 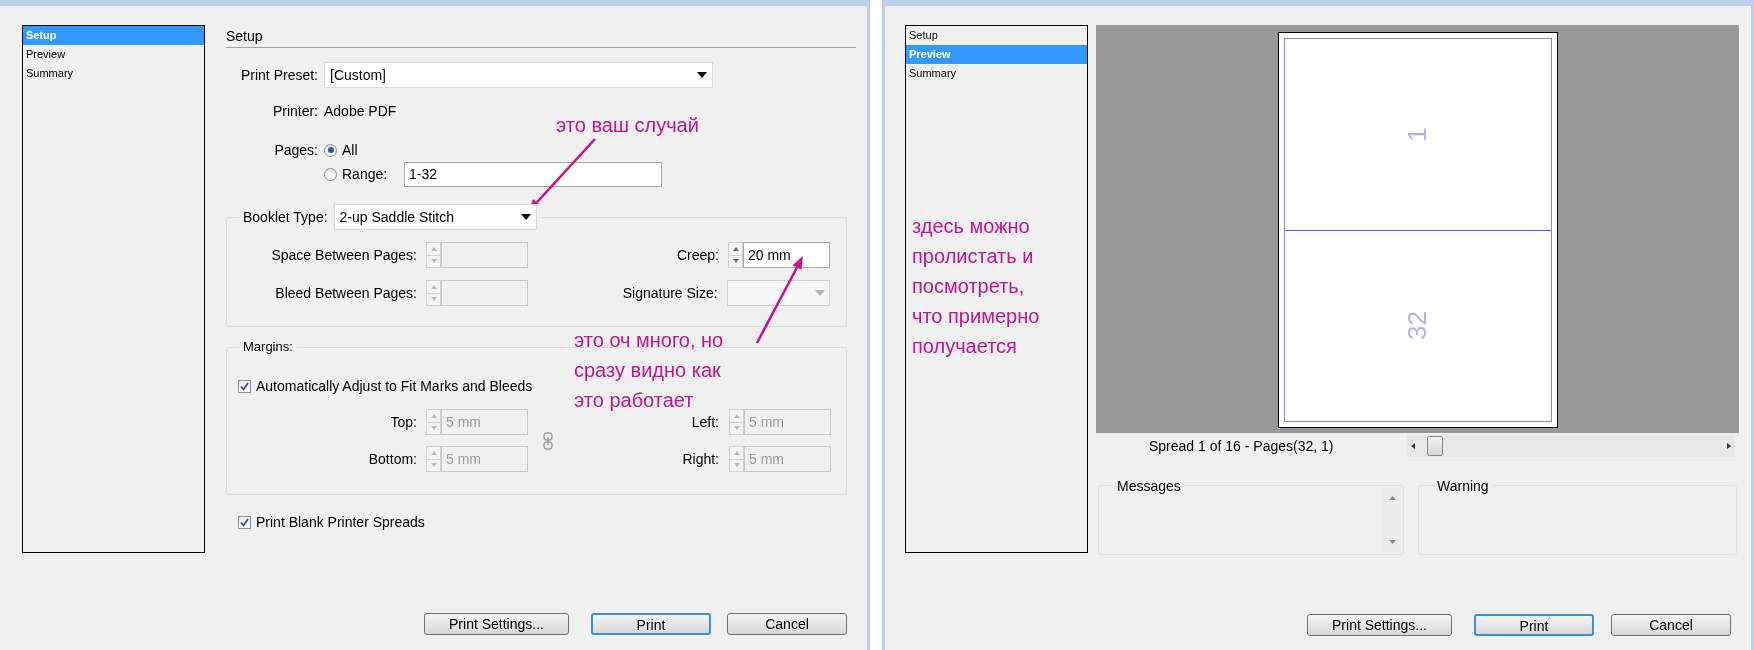 I want to click on field-label: Printer:, so click(x=294, y=111).